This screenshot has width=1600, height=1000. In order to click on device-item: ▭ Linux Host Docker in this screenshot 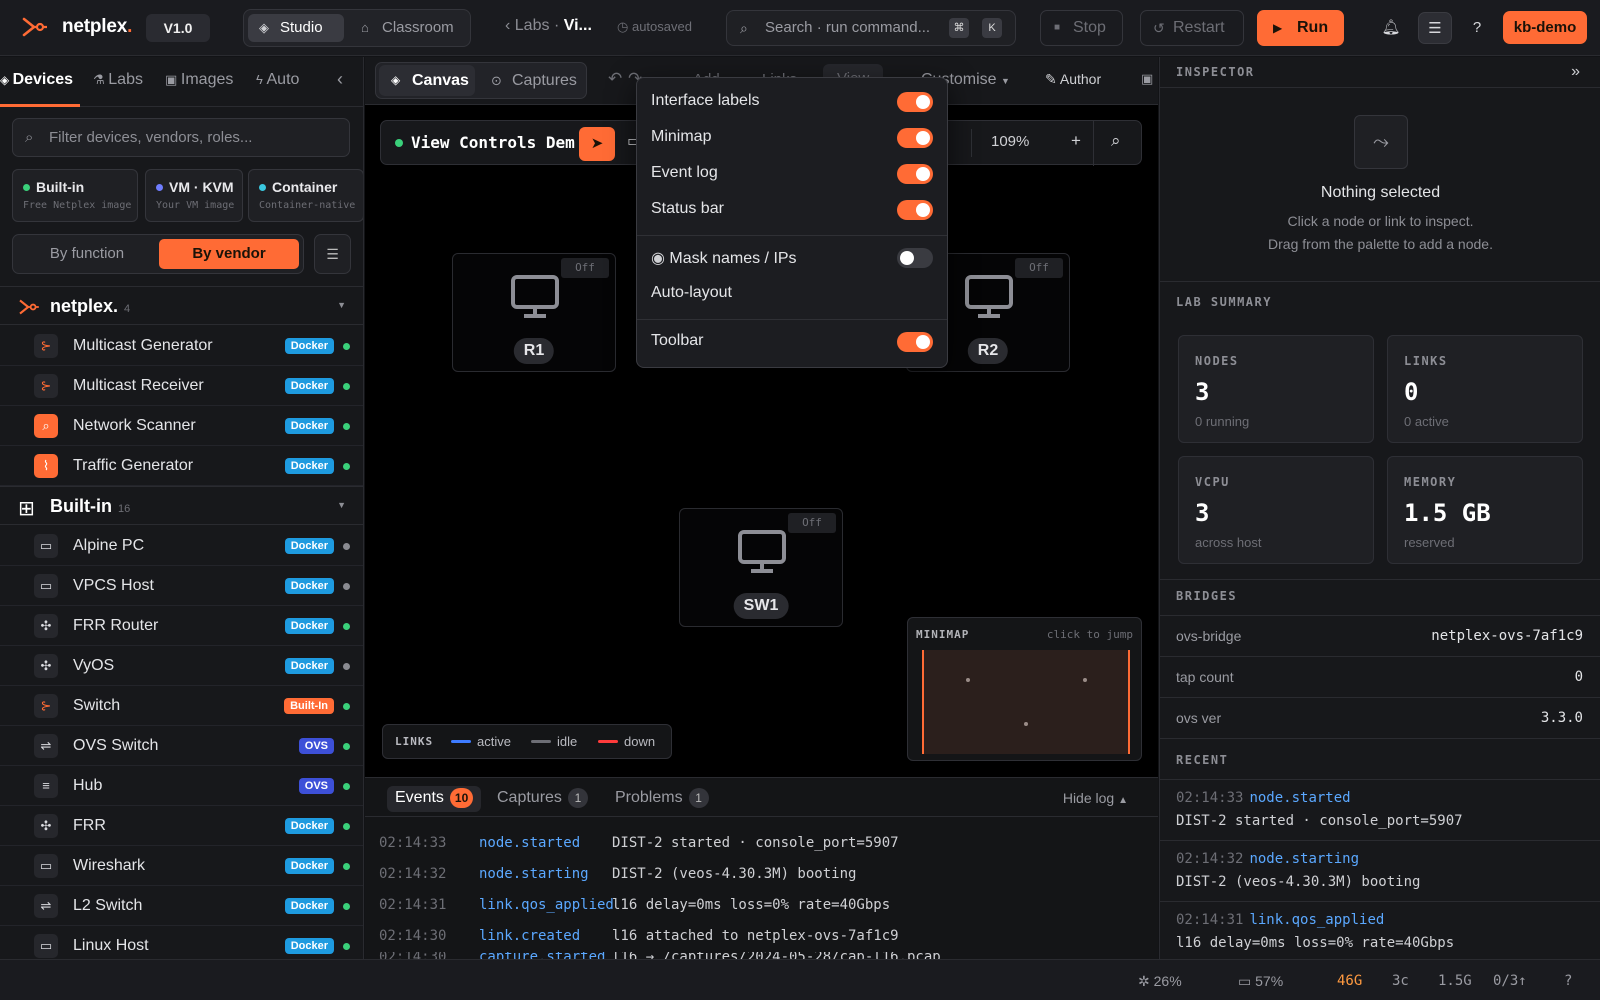, I will do `click(181, 942)`.